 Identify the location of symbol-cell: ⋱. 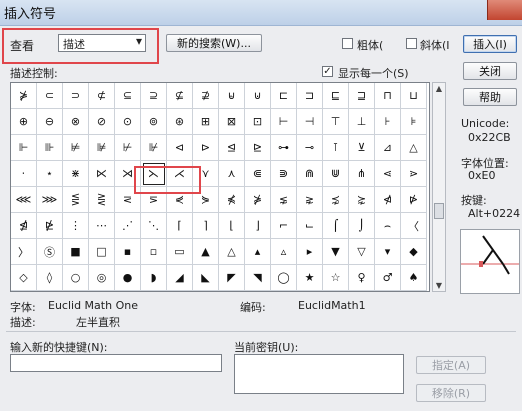
(154, 226).